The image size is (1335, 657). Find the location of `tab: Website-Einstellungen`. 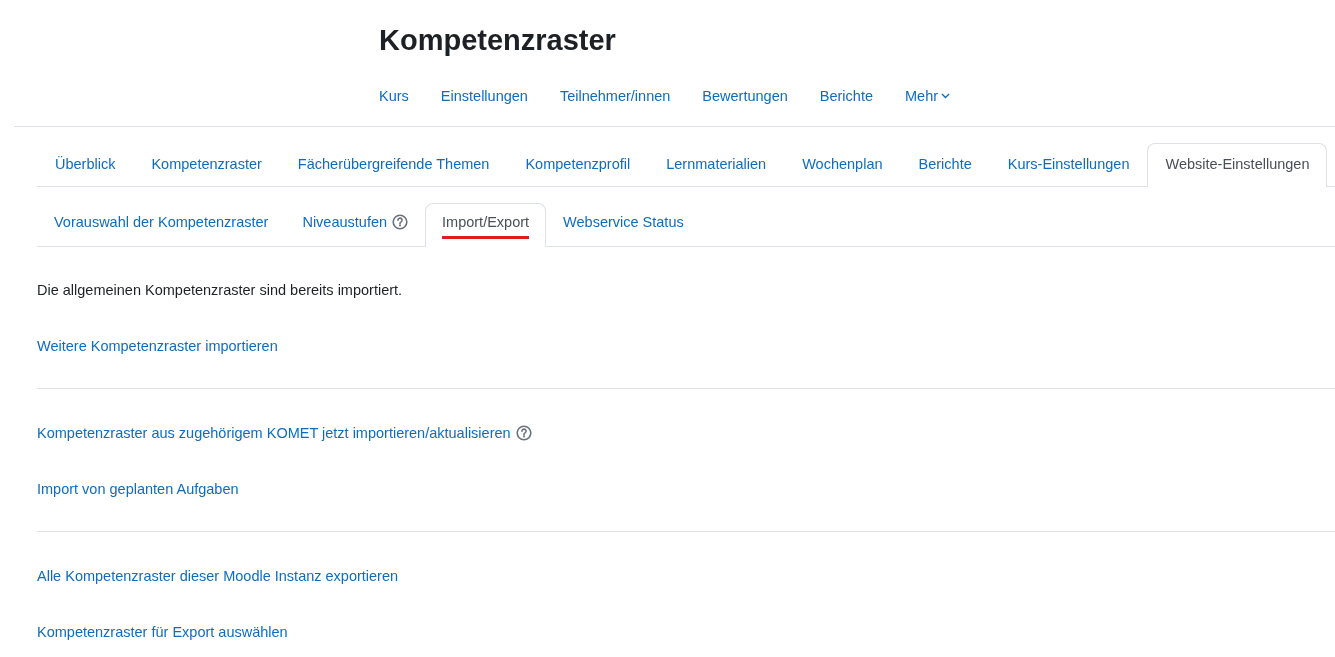

tab: Website-Einstellungen is located at coordinates (1237, 165).